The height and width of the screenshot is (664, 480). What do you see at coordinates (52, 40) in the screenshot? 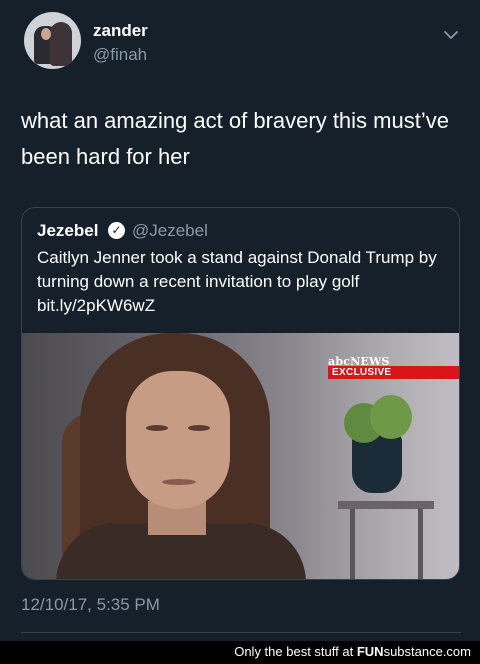
I see `avatar` at bounding box center [52, 40].